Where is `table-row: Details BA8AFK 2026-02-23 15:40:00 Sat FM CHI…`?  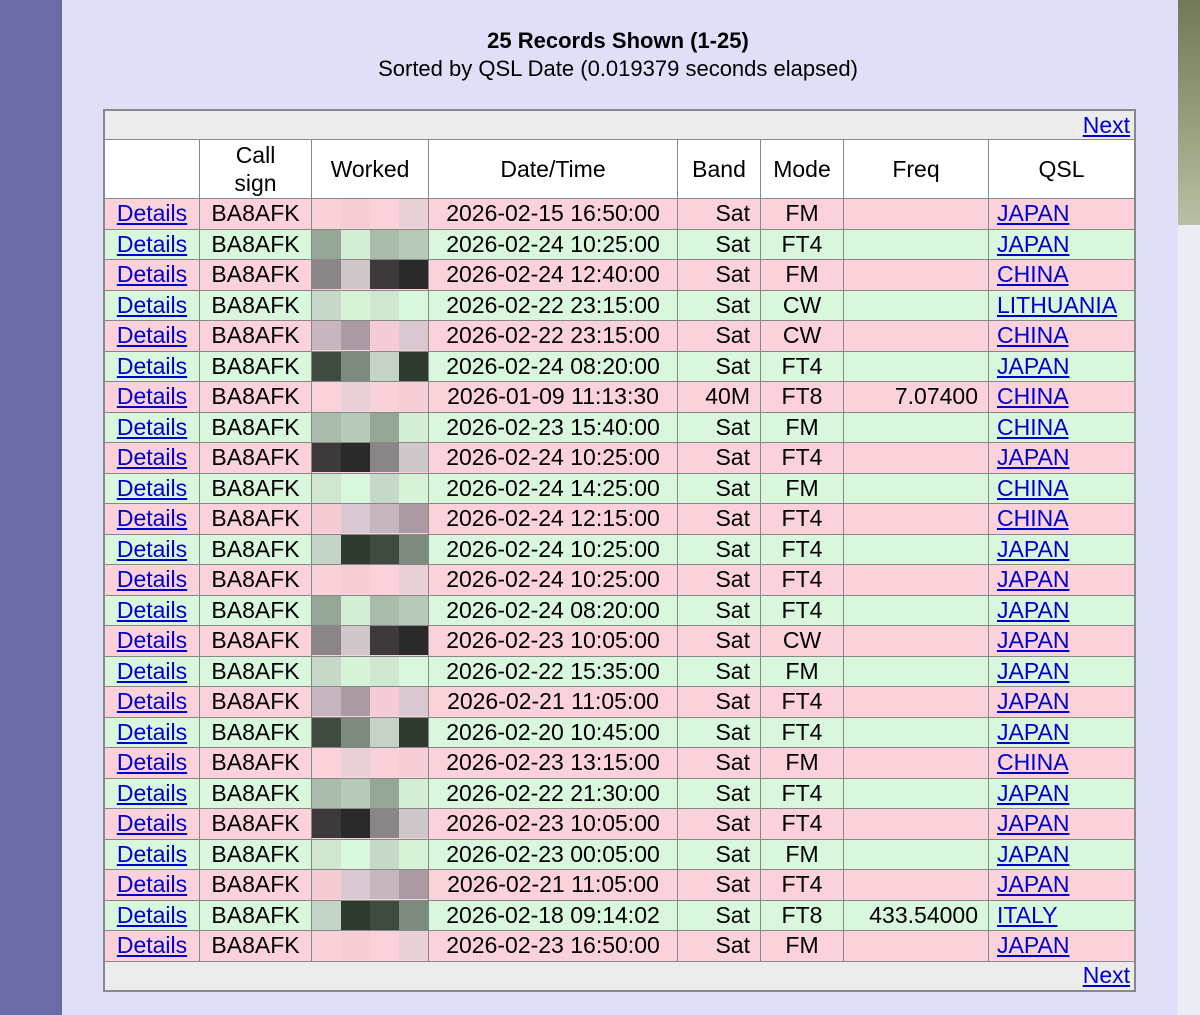
table-row: Details BA8AFK 2026-02-23 15:40:00 Sat FM CHI… is located at coordinates (619, 427).